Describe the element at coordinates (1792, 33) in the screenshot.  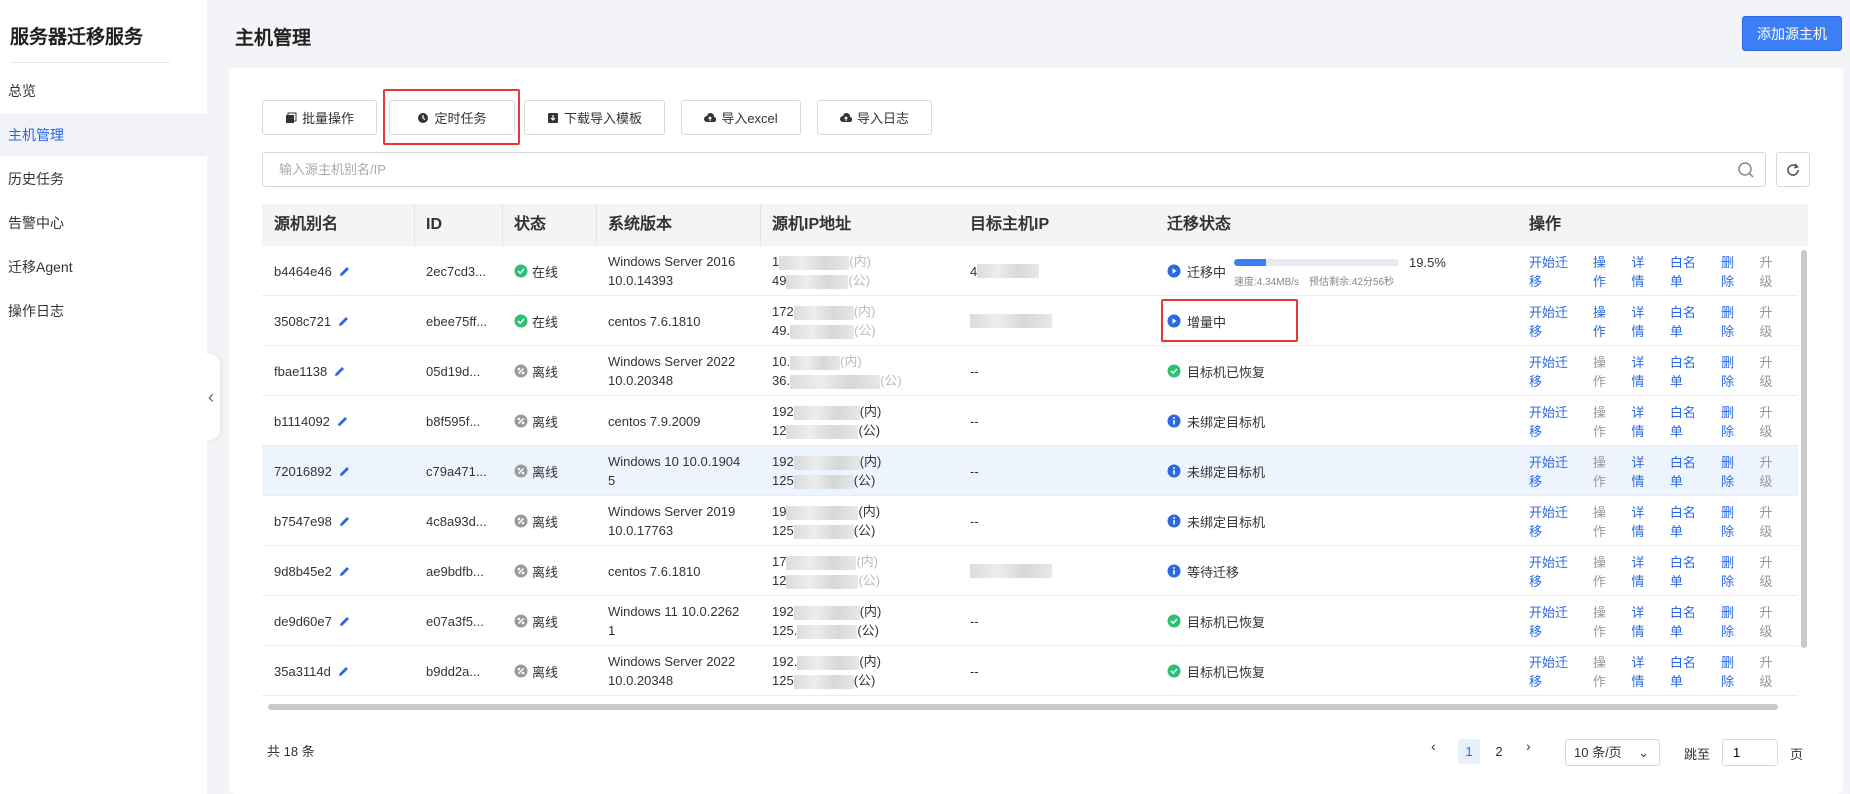
I see `add-source-host-button: 添加源主机` at that location.